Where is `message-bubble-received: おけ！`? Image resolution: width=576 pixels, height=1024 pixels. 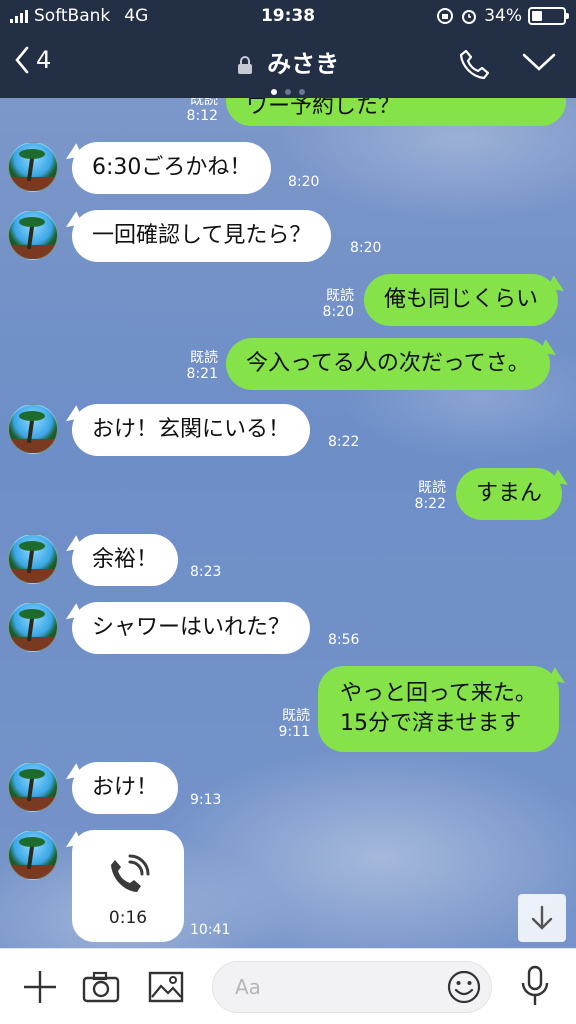 message-bubble-received: おけ！ is located at coordinates (125, 788).